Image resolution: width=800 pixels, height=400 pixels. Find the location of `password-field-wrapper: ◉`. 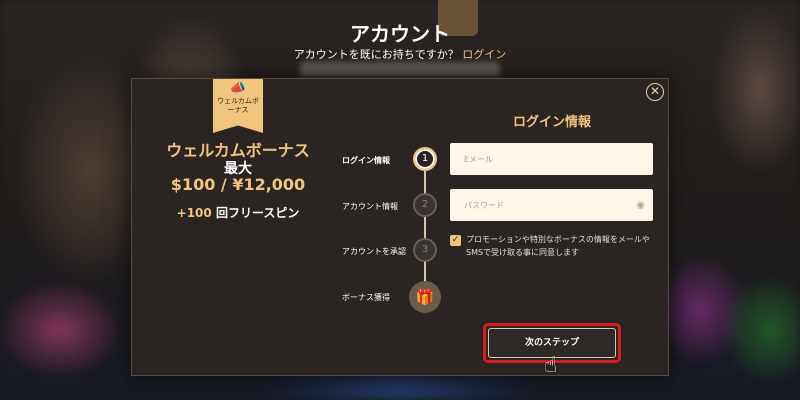

password-field-wrapper: ◉ is located at coordinates (551, 205).